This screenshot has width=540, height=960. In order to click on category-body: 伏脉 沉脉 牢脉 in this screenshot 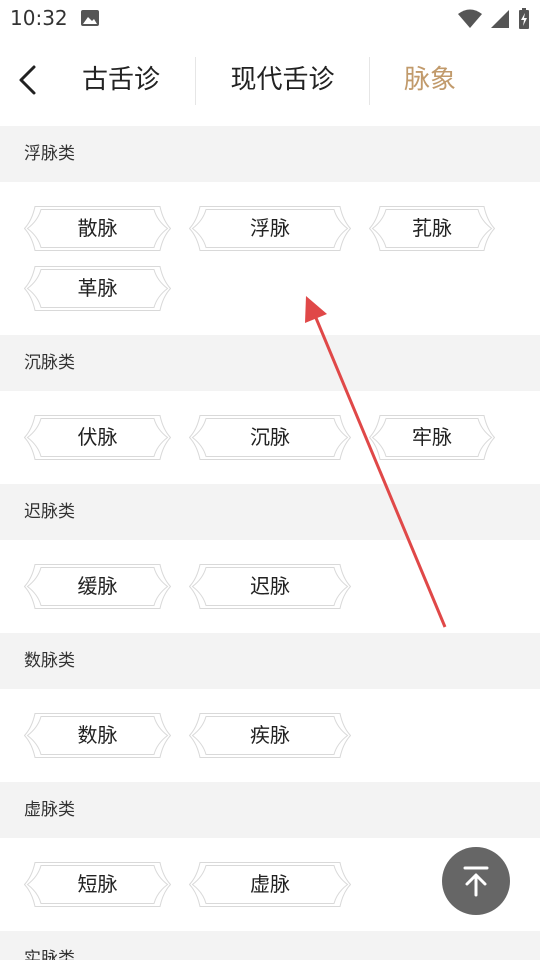, I will do `click(270, 437)`.